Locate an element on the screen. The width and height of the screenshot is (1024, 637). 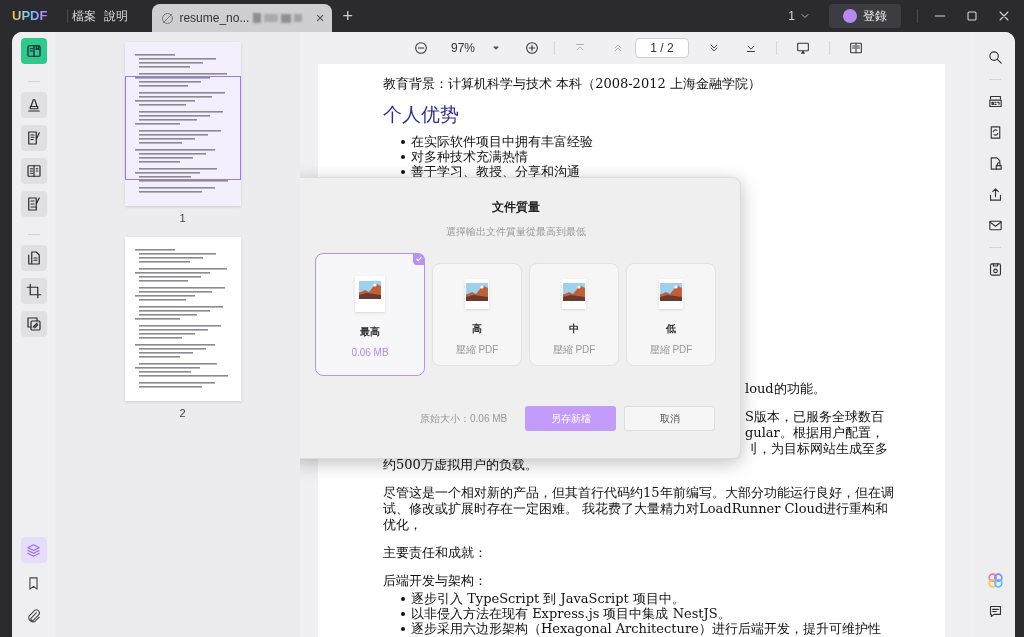
text-line: S版本，已服务全球数百 is located at coordinates (814, 417).